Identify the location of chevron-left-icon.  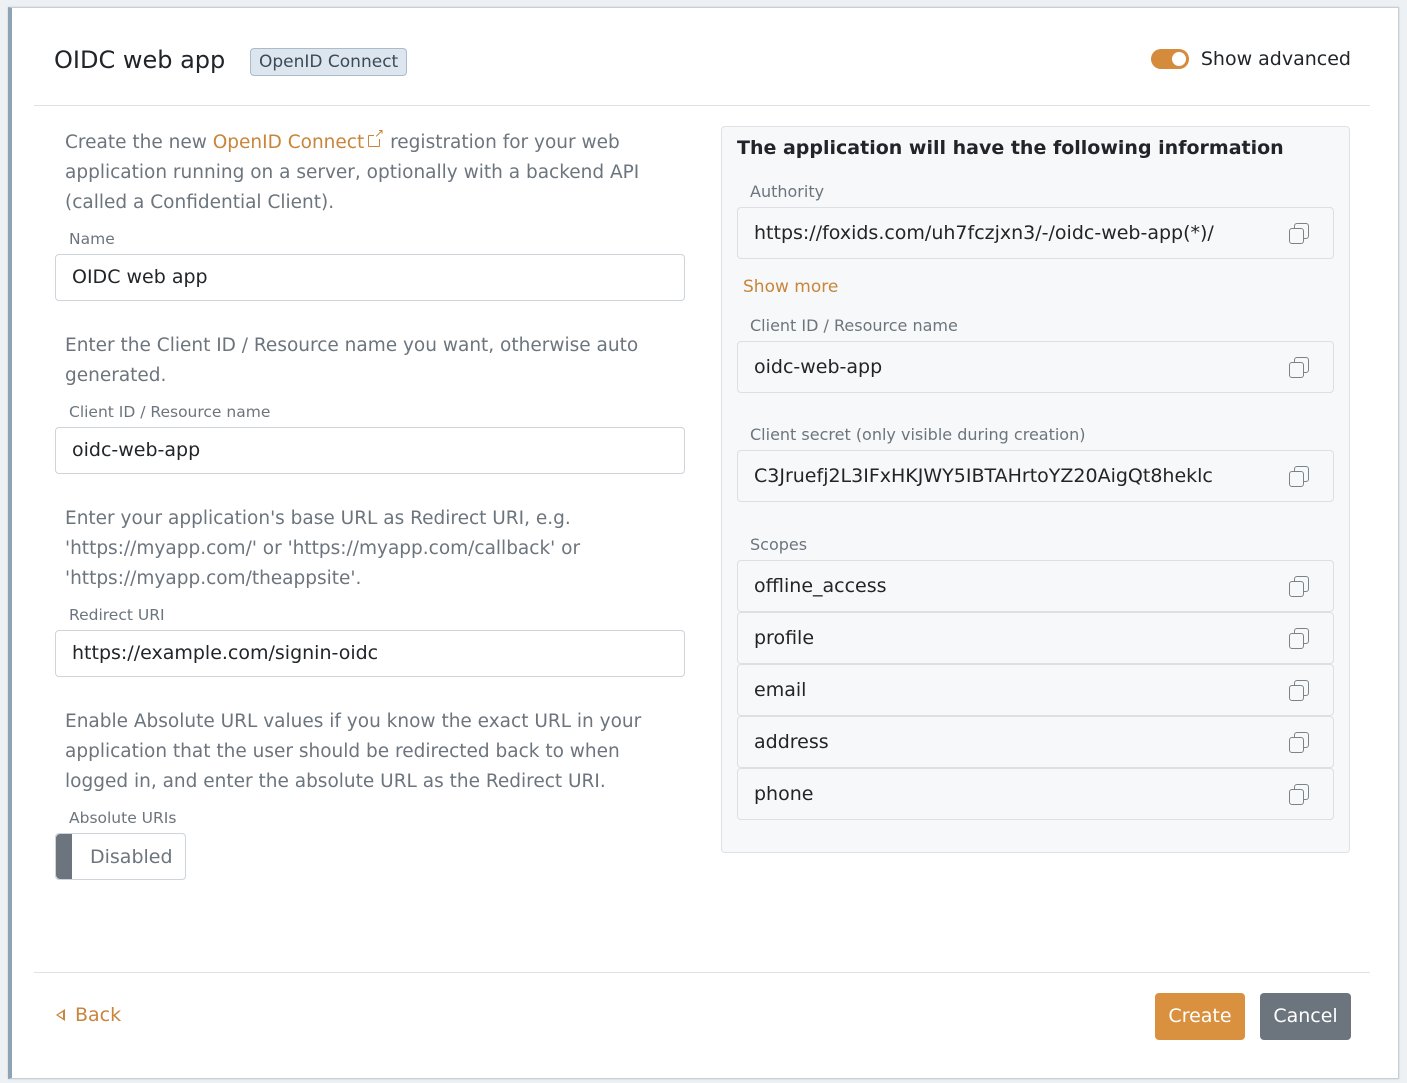
(60, 1015).